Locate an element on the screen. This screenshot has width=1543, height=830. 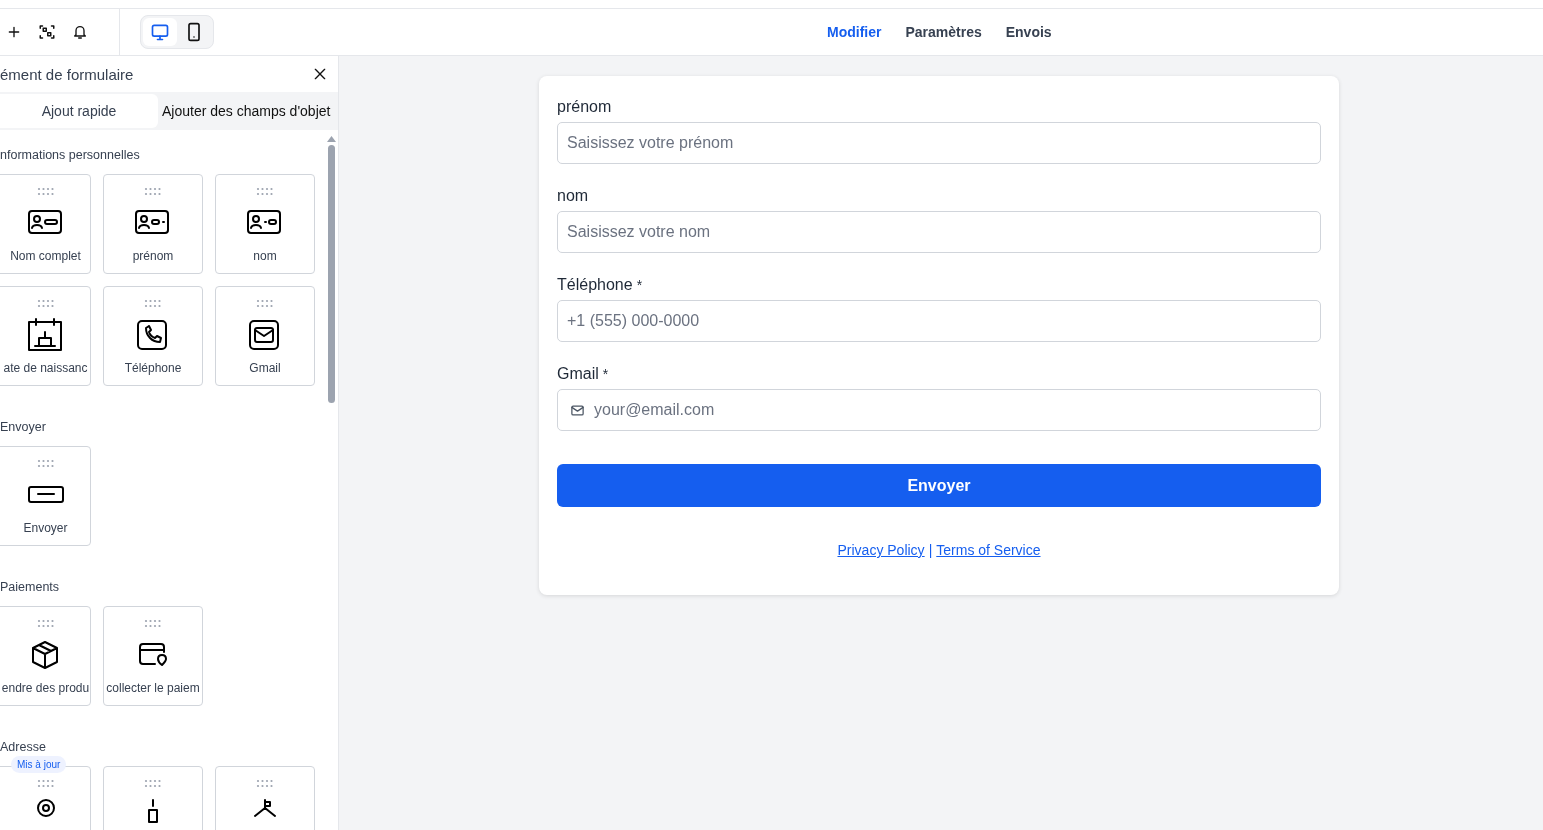
add-icon is located at coordinates (14, 32).